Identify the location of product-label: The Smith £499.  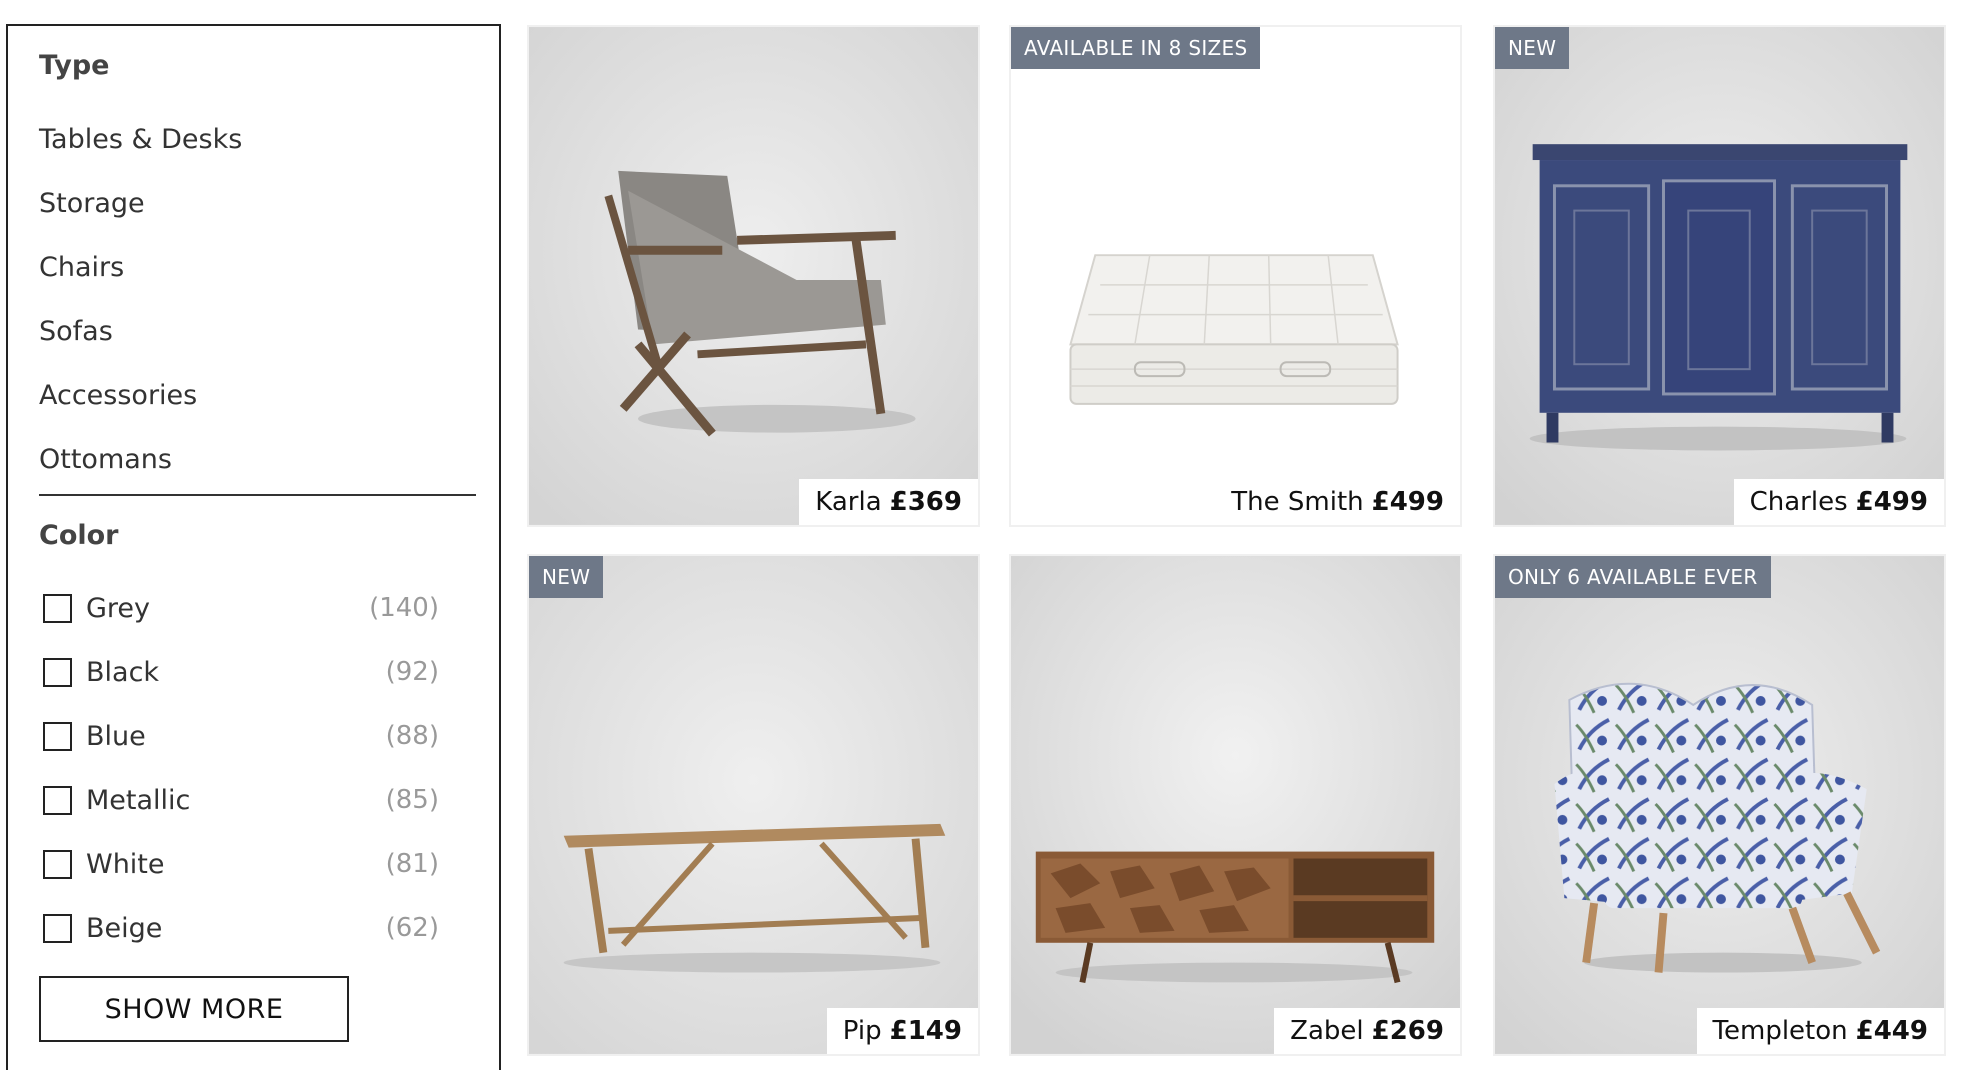
(1337, 502).